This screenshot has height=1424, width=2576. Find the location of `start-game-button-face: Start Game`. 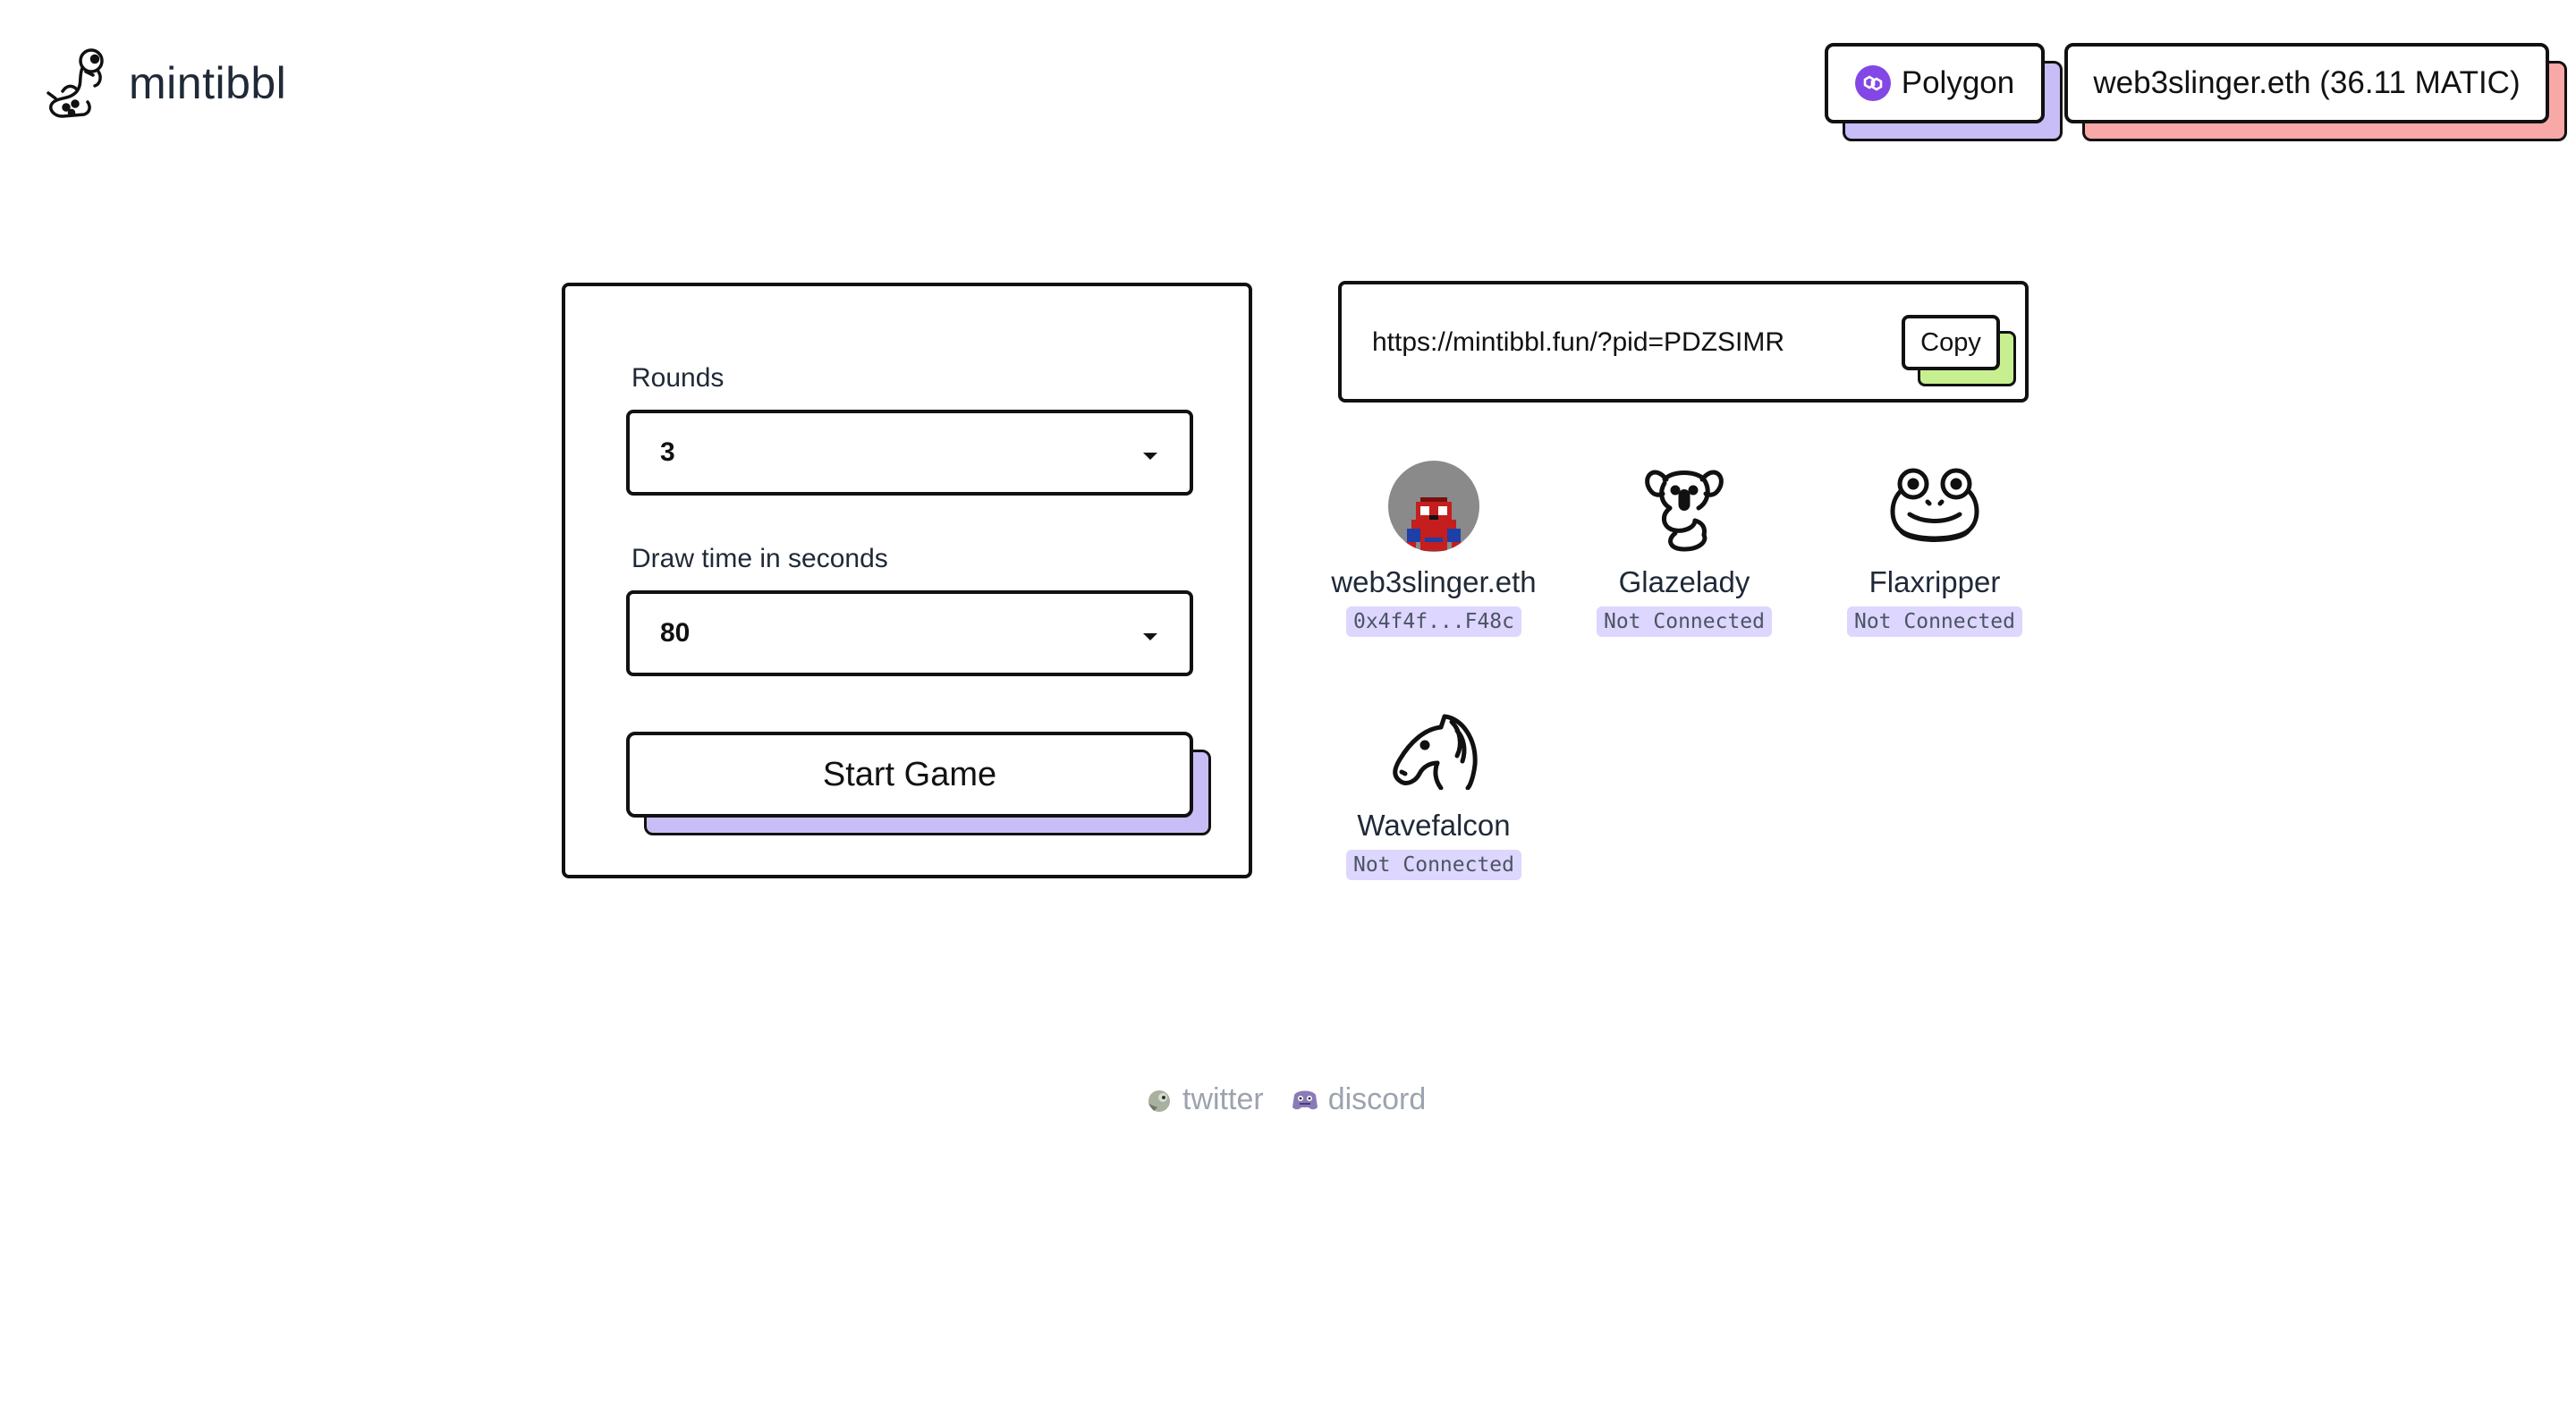

start-game-button-face: Start Game is located at coordinates (909, 775).